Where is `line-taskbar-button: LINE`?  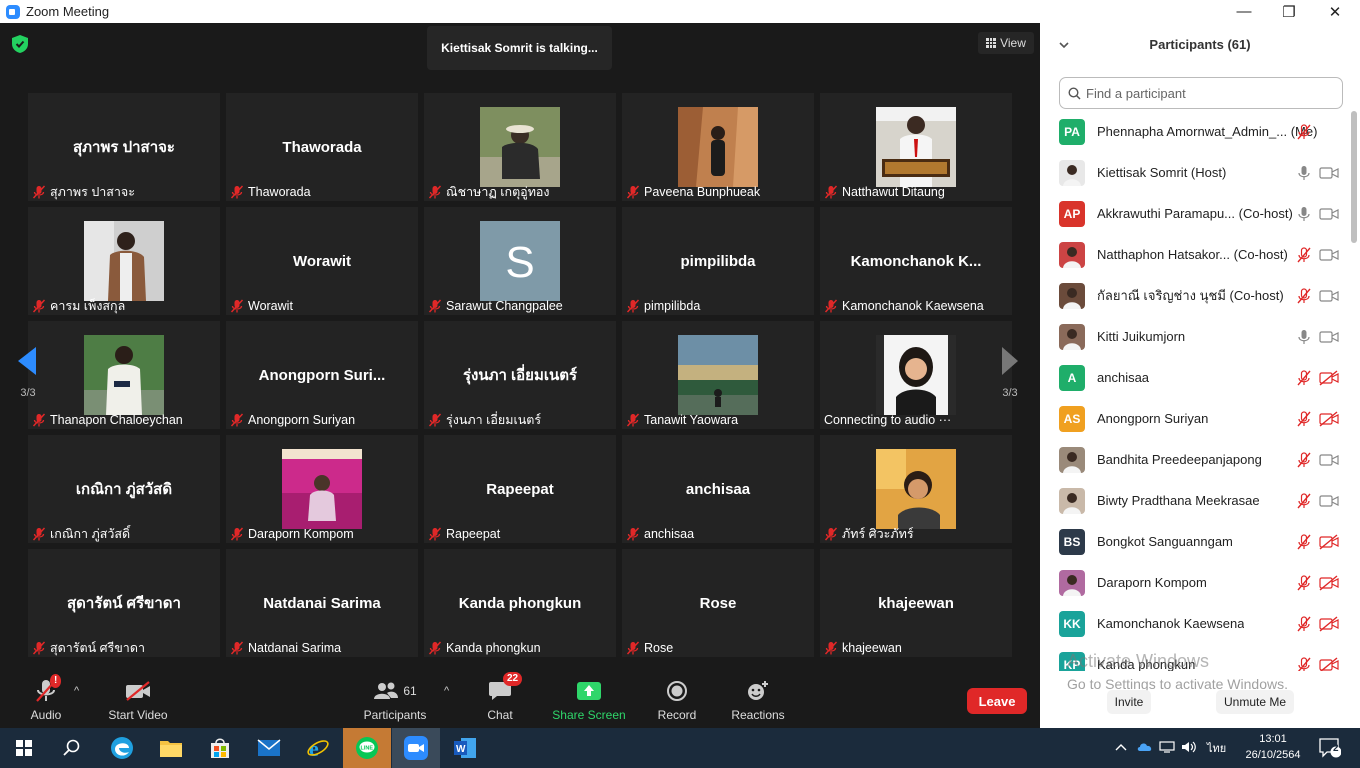
line-taskbar-button: LINE is located at coordinates (367, 748).